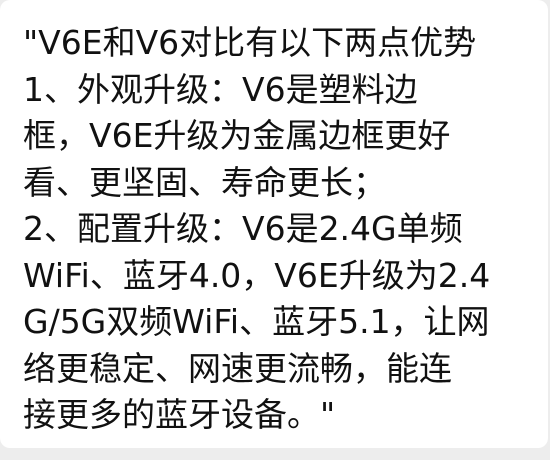 The image size is (550, 460). Describe the element at coordinates (250, 42) in the screenshot. I see `message-line: "V6E和V6对比有以下两点优势` at that location.